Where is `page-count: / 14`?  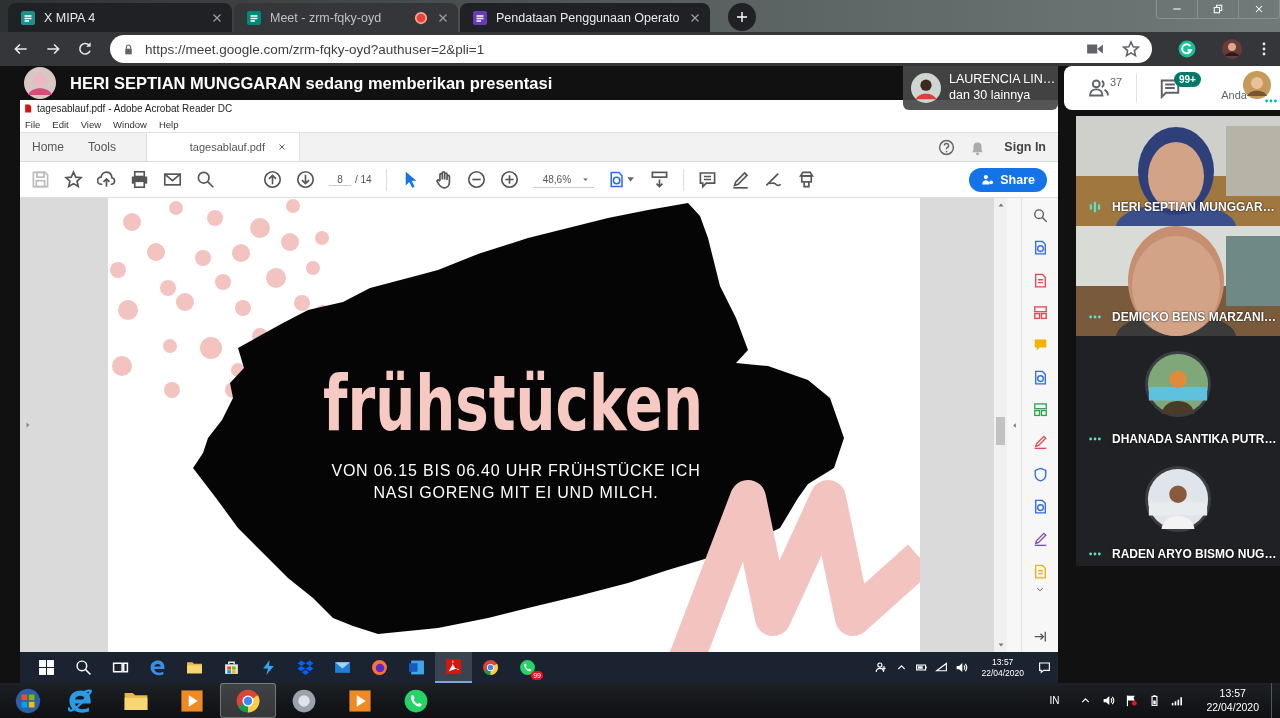 page-count: / 14 is located at coordinates (363, 179).